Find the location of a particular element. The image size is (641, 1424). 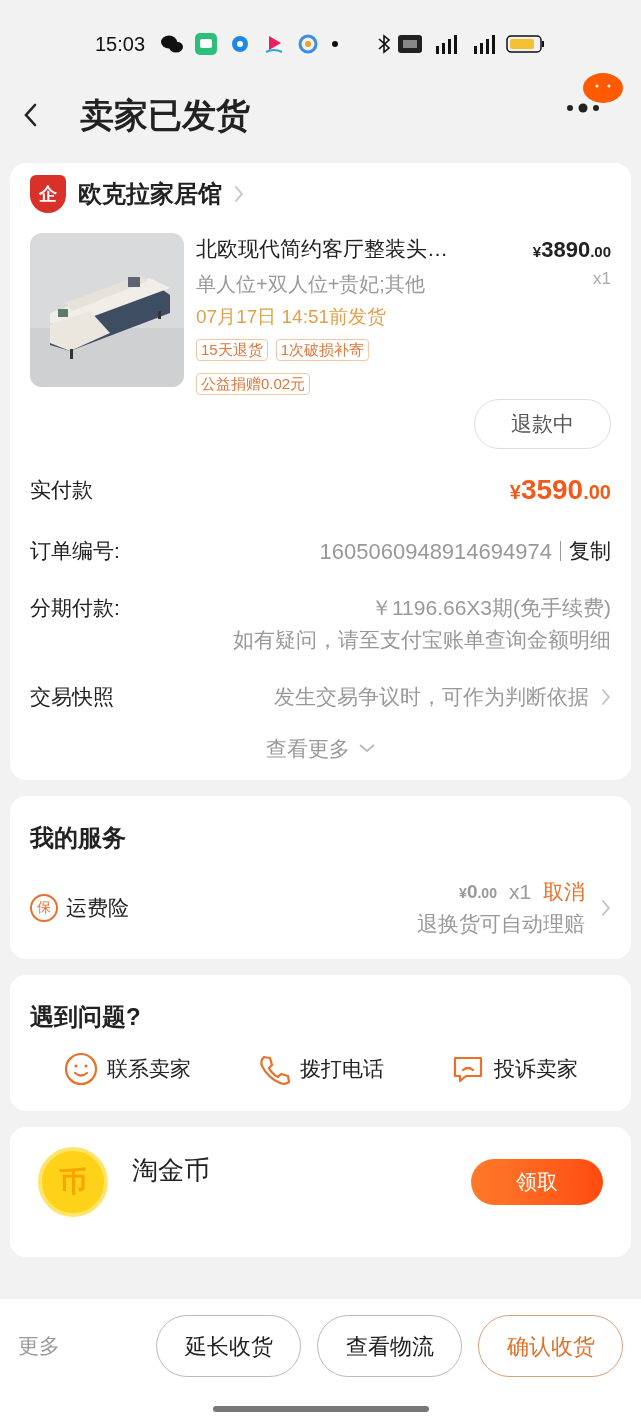

ring-app-icon is located at coordinates (308, 44).